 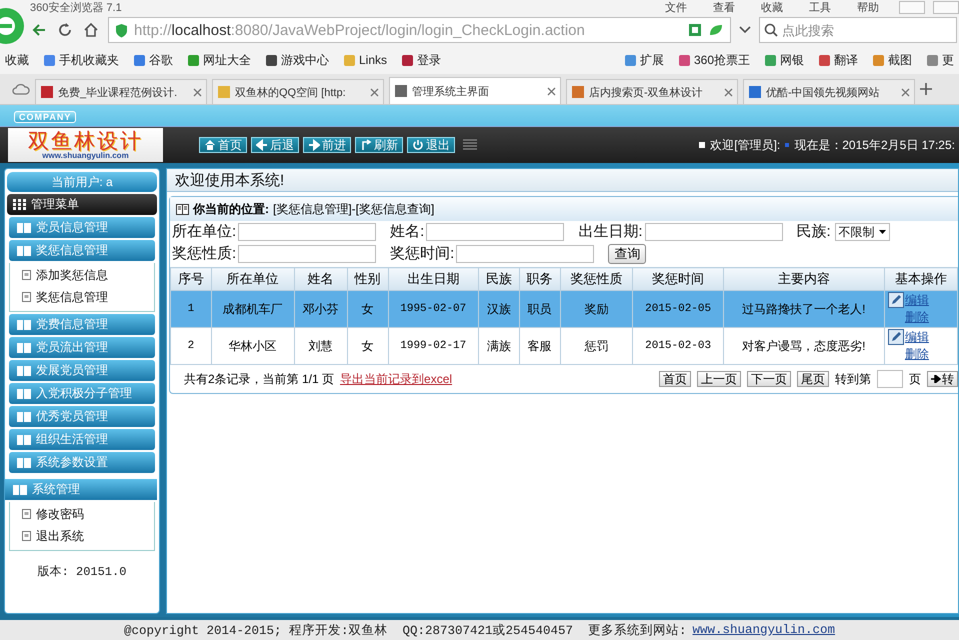 What do you see at coordinates (858, 30) in the screenshot?
I see `search-field: 点此搜索` at bounding box center [858, 30].